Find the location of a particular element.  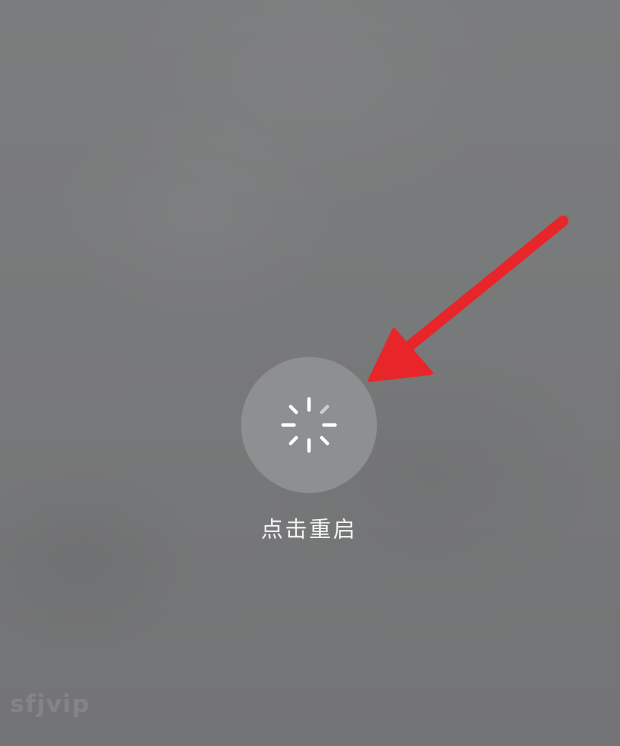

watermark-text: sfjvip is located at coordinates (50, 704).